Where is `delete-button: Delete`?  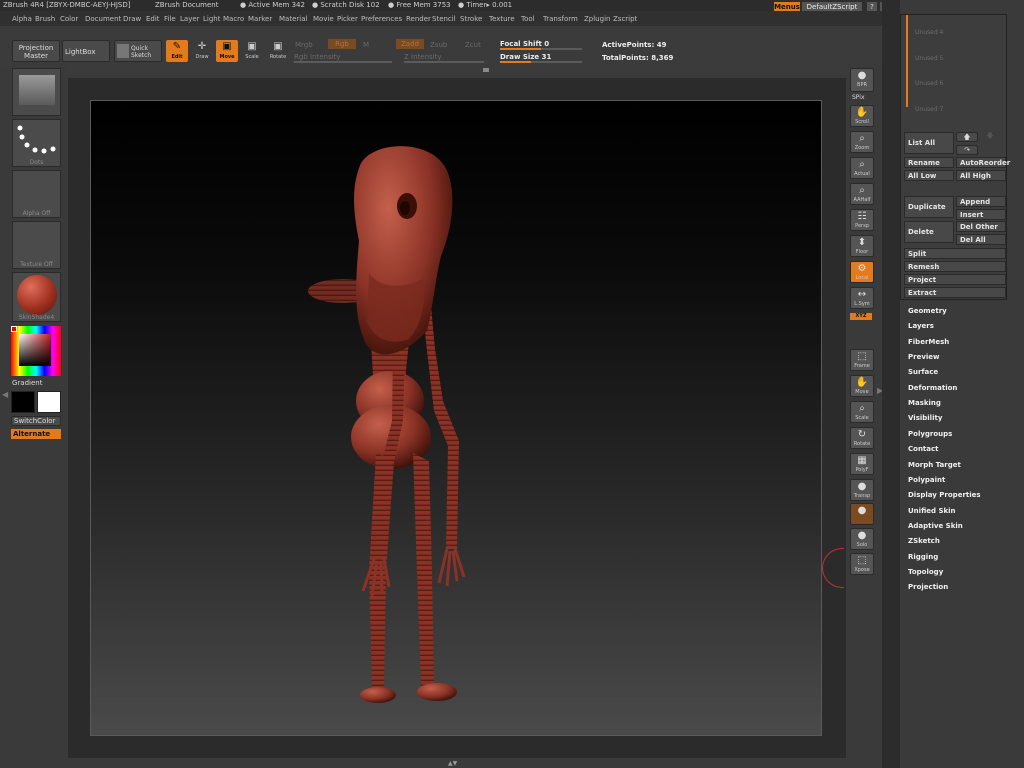 delete-button: Delete is located at coordinates (929, 232).